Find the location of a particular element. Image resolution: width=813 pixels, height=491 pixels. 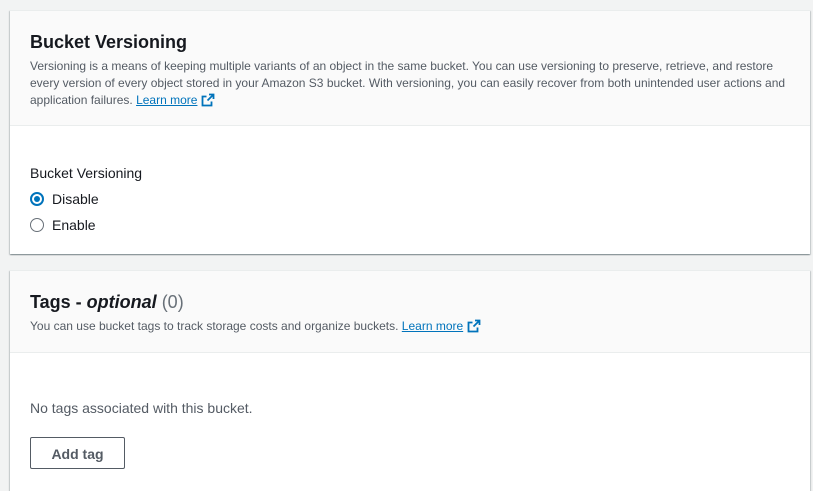

tags-title-optional: optional is located at coordinates (121, 302).